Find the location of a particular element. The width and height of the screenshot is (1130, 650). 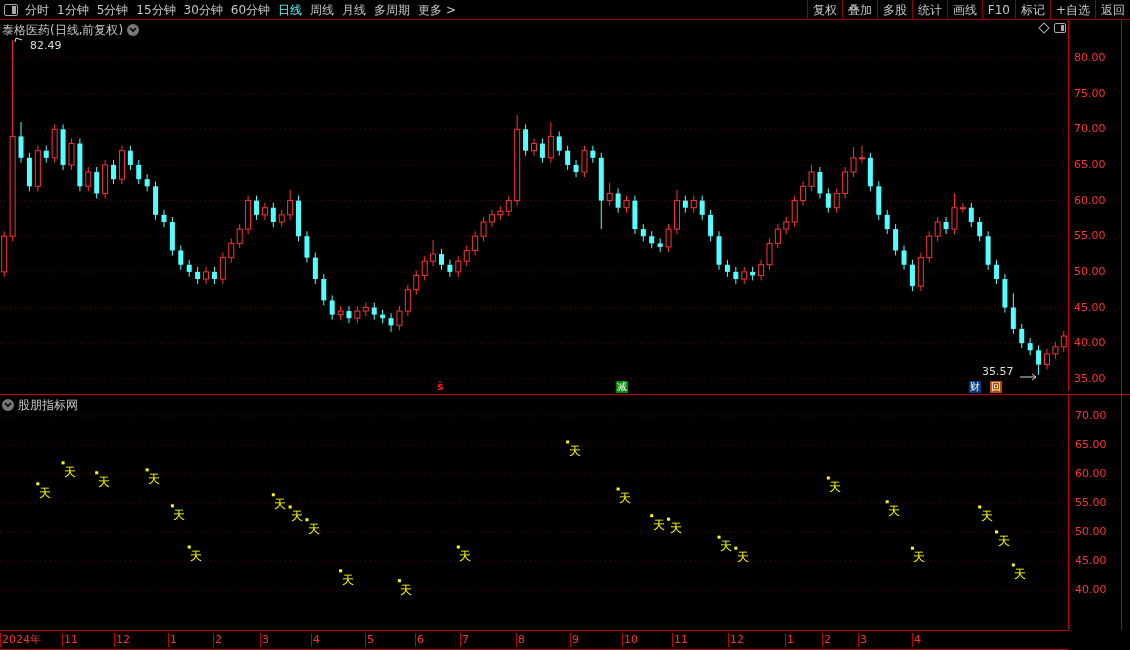

period-tab: 5分钟 is located at coordinates (112, 9).